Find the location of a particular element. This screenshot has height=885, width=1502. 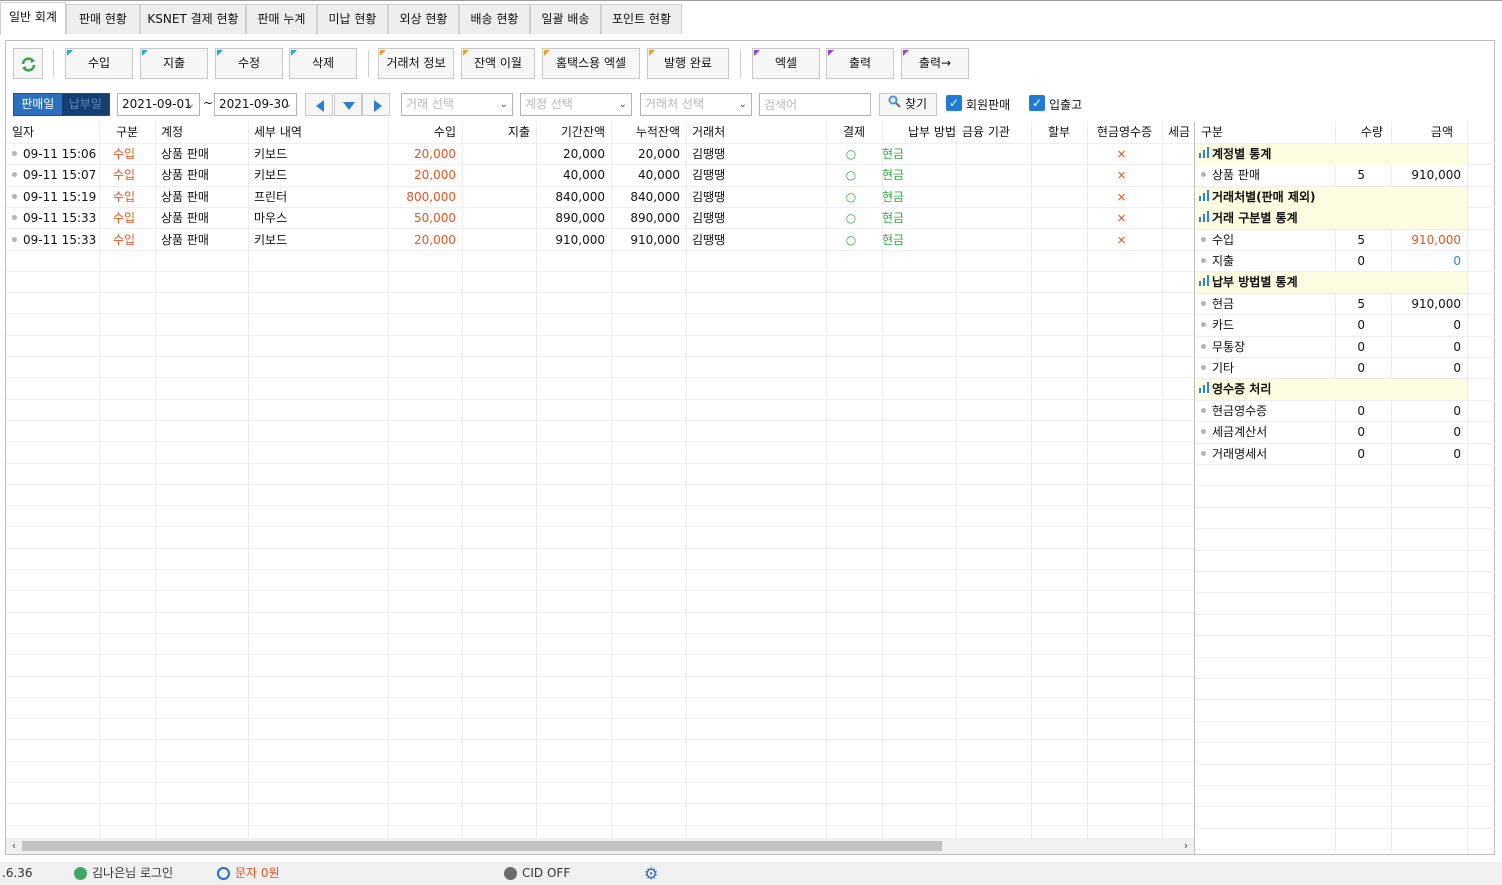

delete-button: 삭제 is located at coordinates (323, 63).